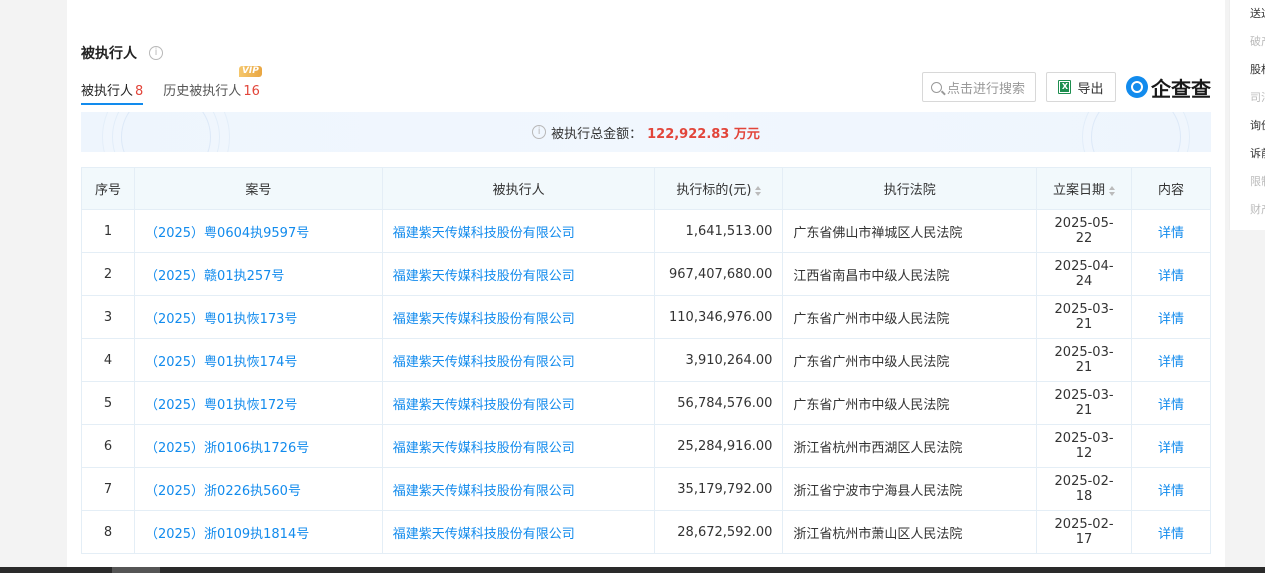 This screenshot has height=573, width=1265. Describe the element at coordinates (258, 188) in the screenshot. I see `header-case-number: 案号` at that location.